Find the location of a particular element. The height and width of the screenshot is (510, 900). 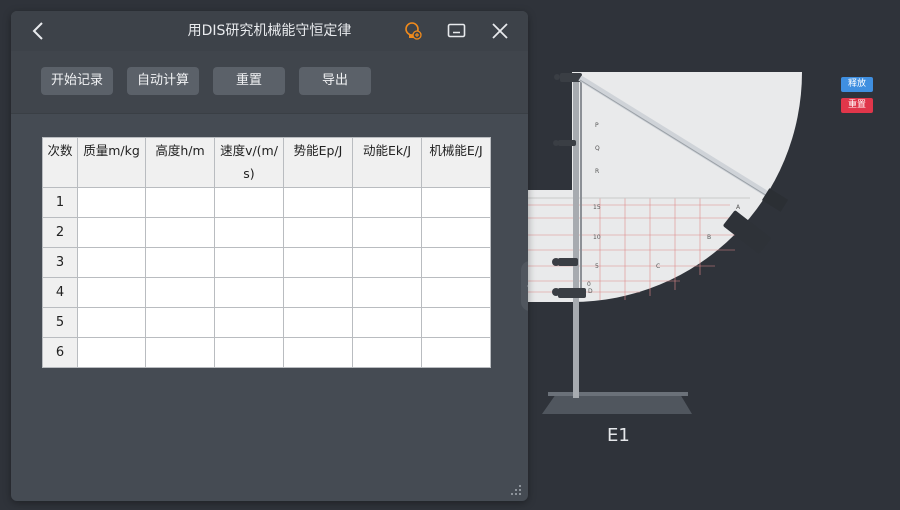

mark-b: B is located at coordinates (709, 237).